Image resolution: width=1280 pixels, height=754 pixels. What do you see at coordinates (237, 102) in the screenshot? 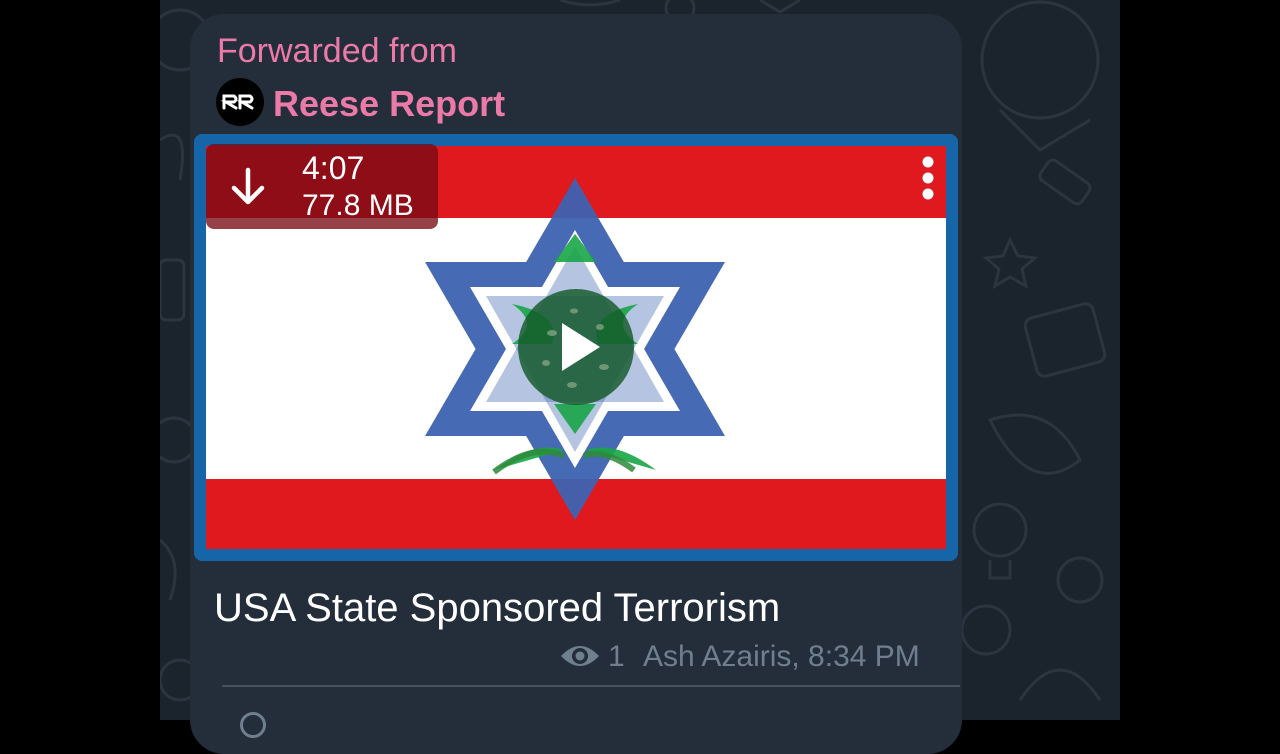
I see `channel-logo` at bounding box center [237, 102].